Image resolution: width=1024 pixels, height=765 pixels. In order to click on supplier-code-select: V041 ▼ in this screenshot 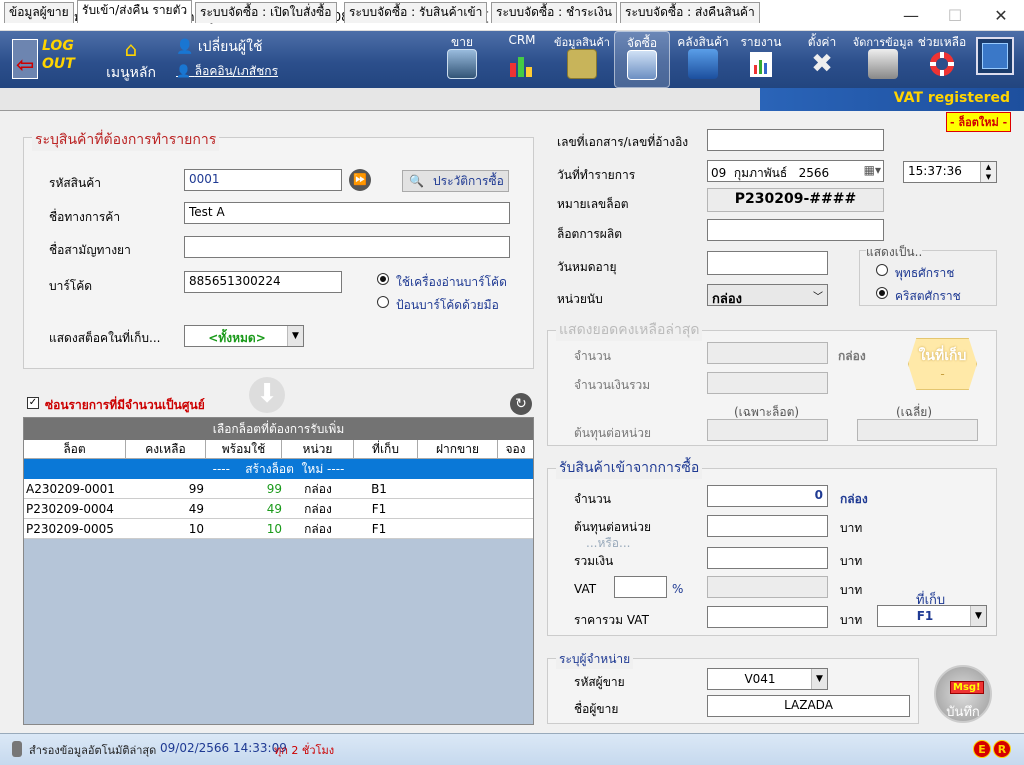, I will do `click(767, 679)`.